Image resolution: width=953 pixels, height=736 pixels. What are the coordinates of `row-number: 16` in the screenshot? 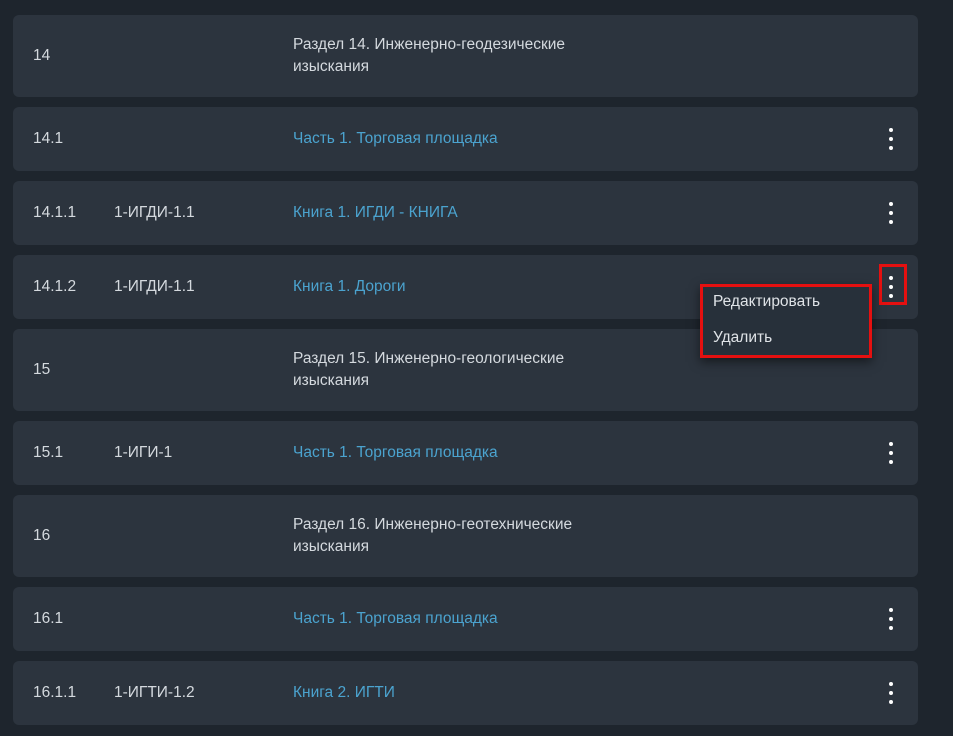 It's located at (42, 535).